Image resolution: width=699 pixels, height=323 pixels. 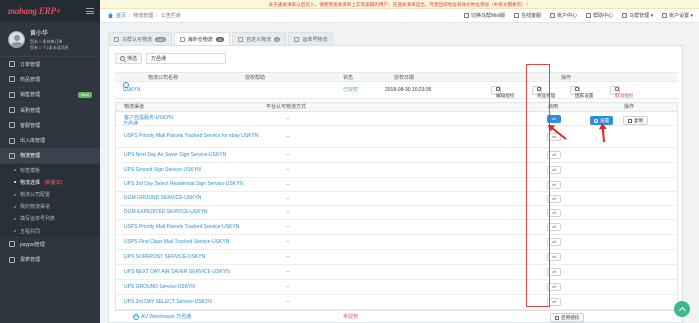 I want to click on cancel-auth-button: 取消授权, so click(x=621, y=92).